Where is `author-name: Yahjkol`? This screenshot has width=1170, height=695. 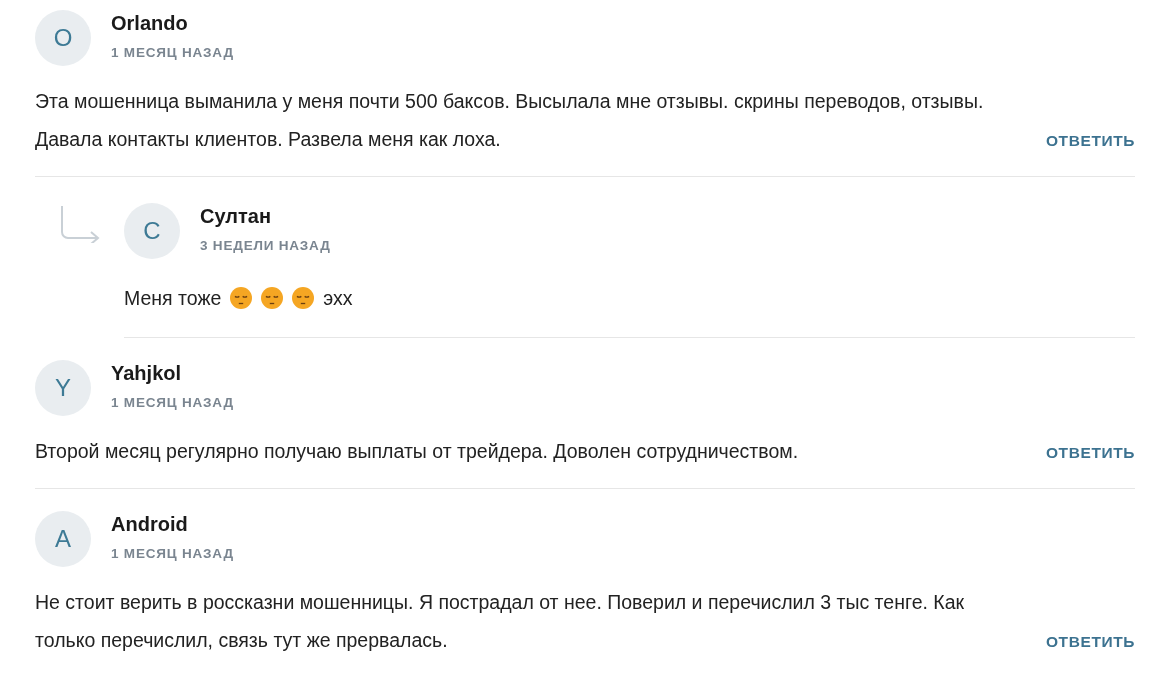
author-name: Yahjkol is located at coordinates (147, 373).